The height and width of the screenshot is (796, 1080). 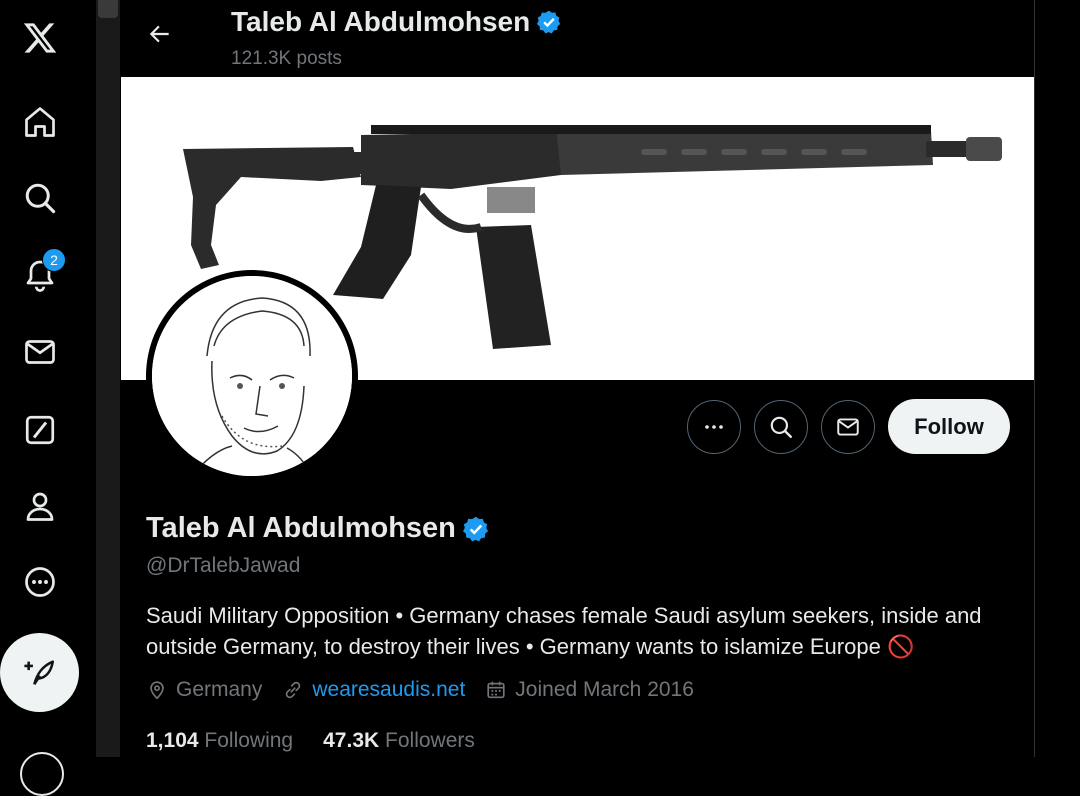 I want to click on message-button, so click(x=848, y=427).